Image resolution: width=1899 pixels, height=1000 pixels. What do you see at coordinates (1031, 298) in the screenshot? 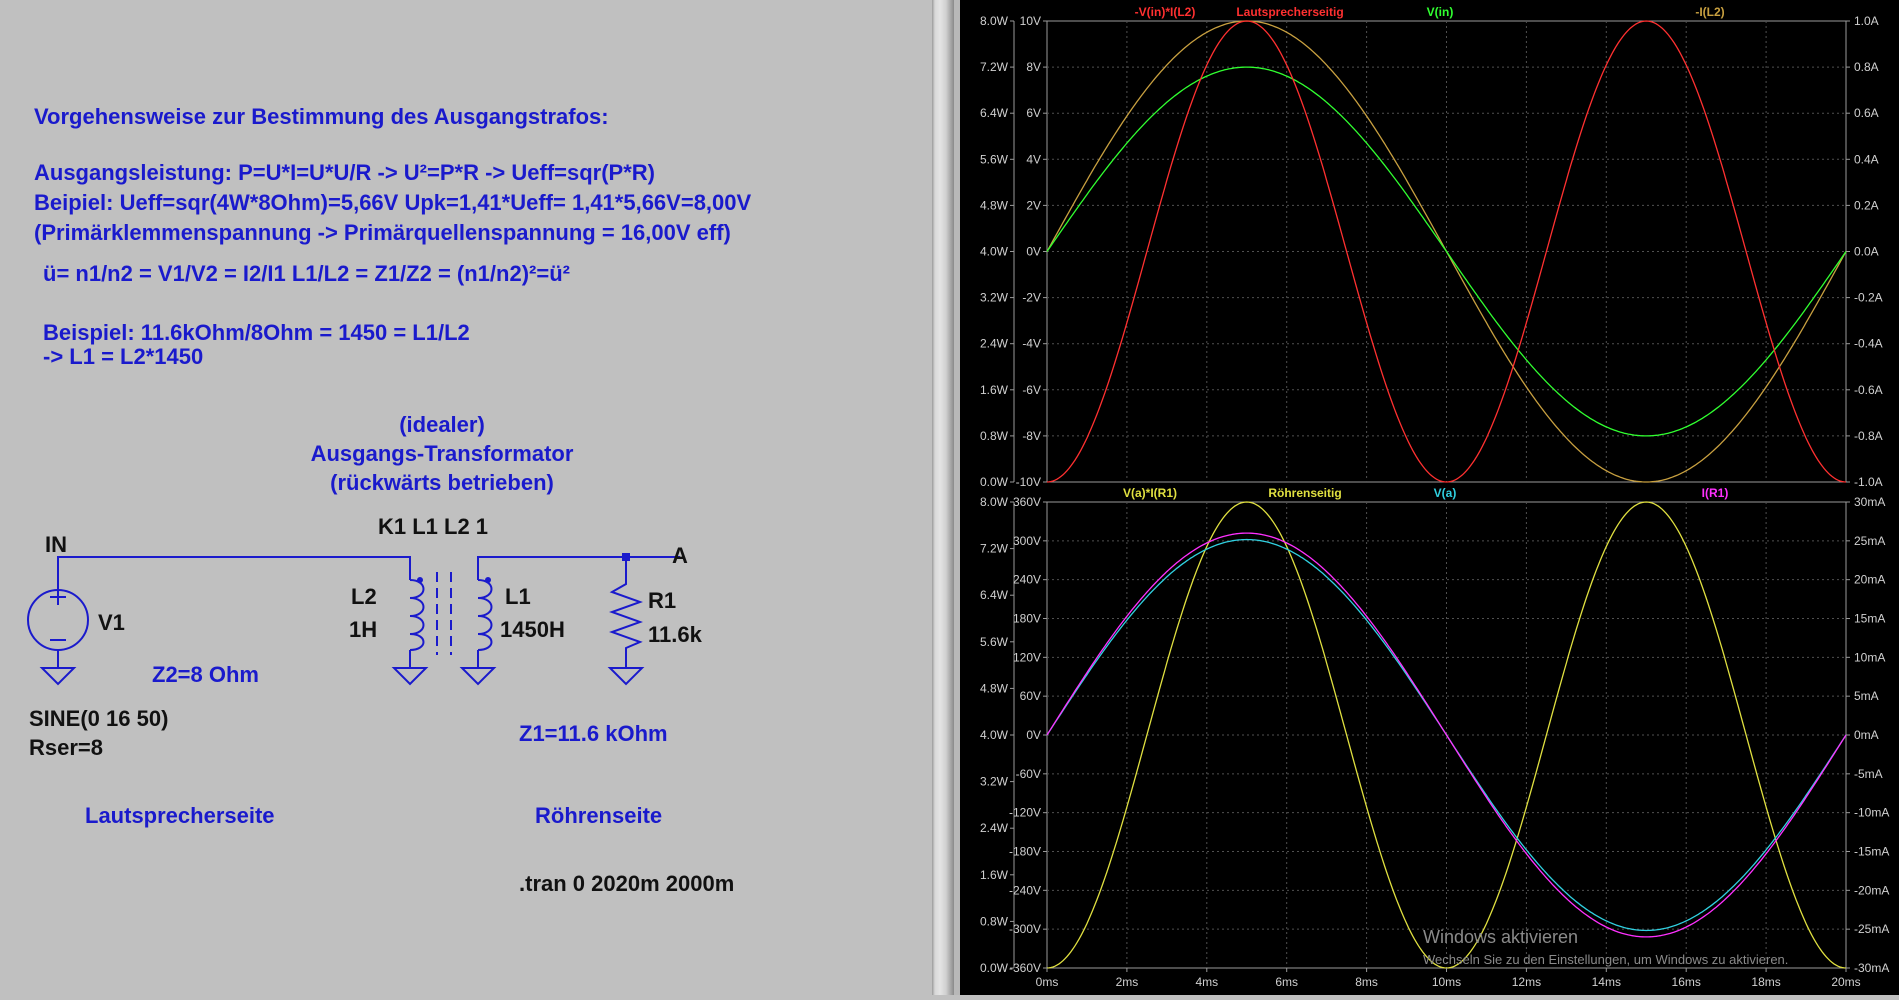
I see `top-y-tick-label: -2V` at bounding box center [1031, 298].